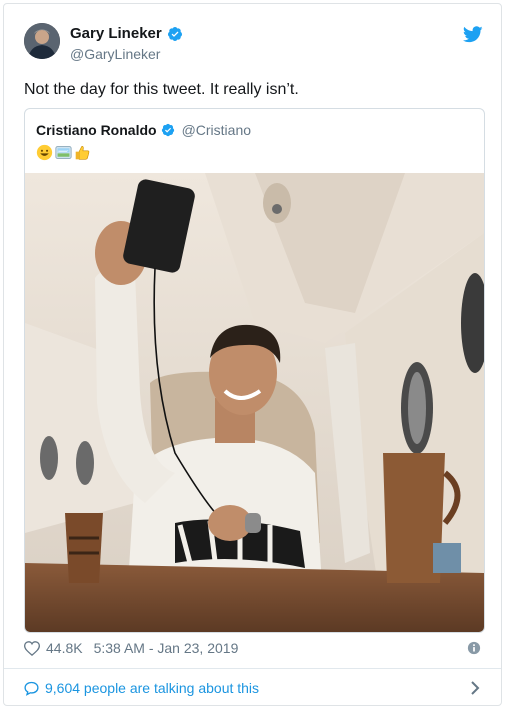 Image resolution: width=506 pixels, height=709 pixels. Describe the element at coordinates (475, 688) in the screenshot. I see `chevron-right-icon` at that location.